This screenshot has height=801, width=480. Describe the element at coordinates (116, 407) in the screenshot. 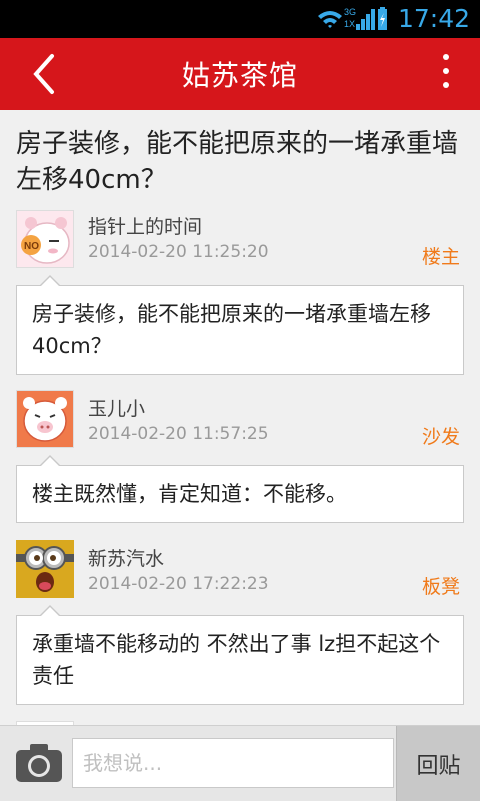

I see `post-username: 玉儿小` at that location.